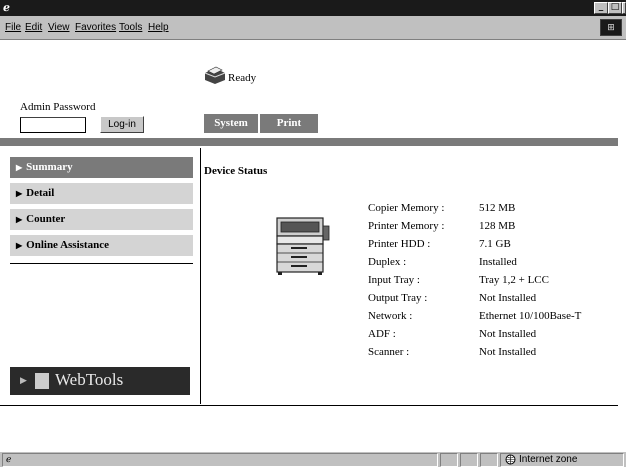  What do you see at coordinates (548, 459) in the screenshot?
I see `zone-label: Internet zone` at bounding box center [548, 459].